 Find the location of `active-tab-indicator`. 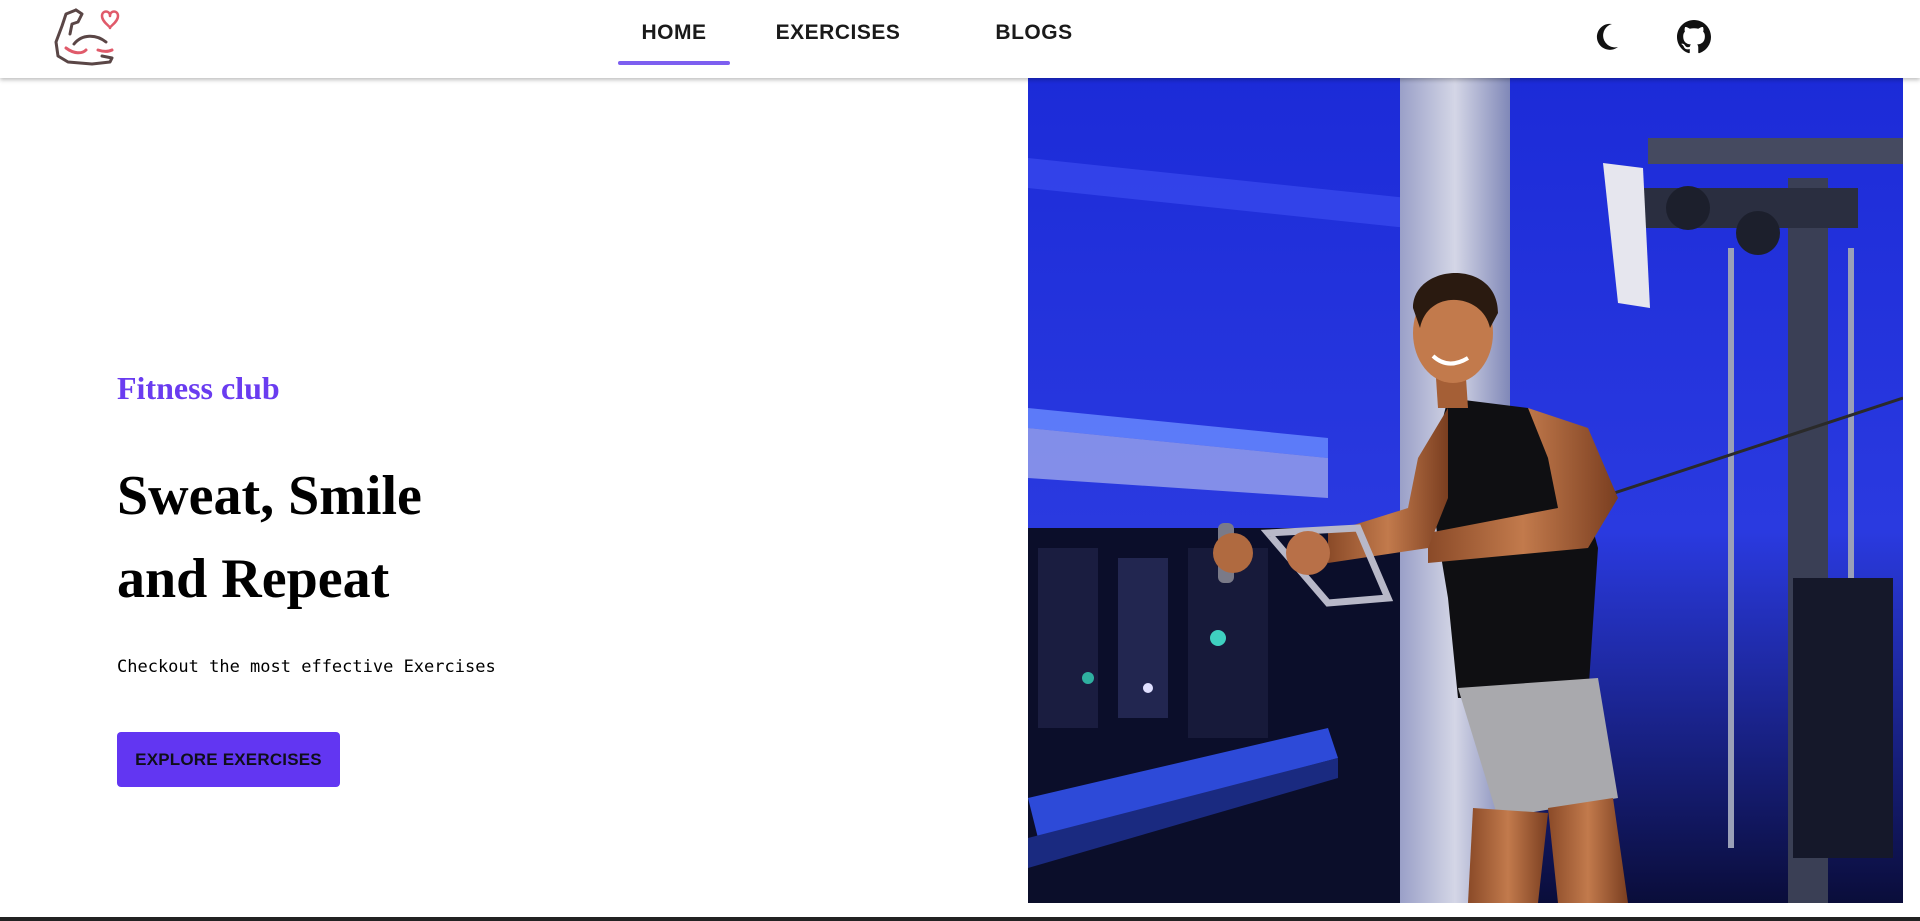

active-tab-indicator is located at coordinates (674, 63).